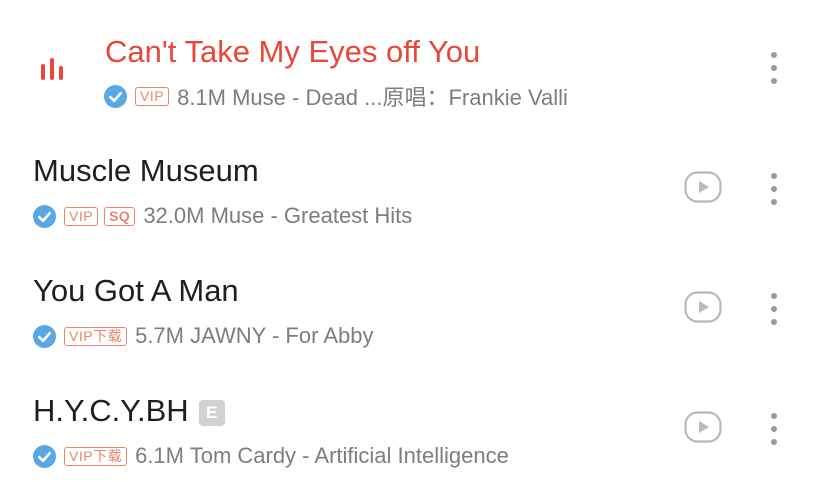 The image size is (828, 490). What do you see at coordinates (293, 51) in the screenshot?
I see `song-title: Can't Take My Eyes off You` at bounding box center [293, 51].